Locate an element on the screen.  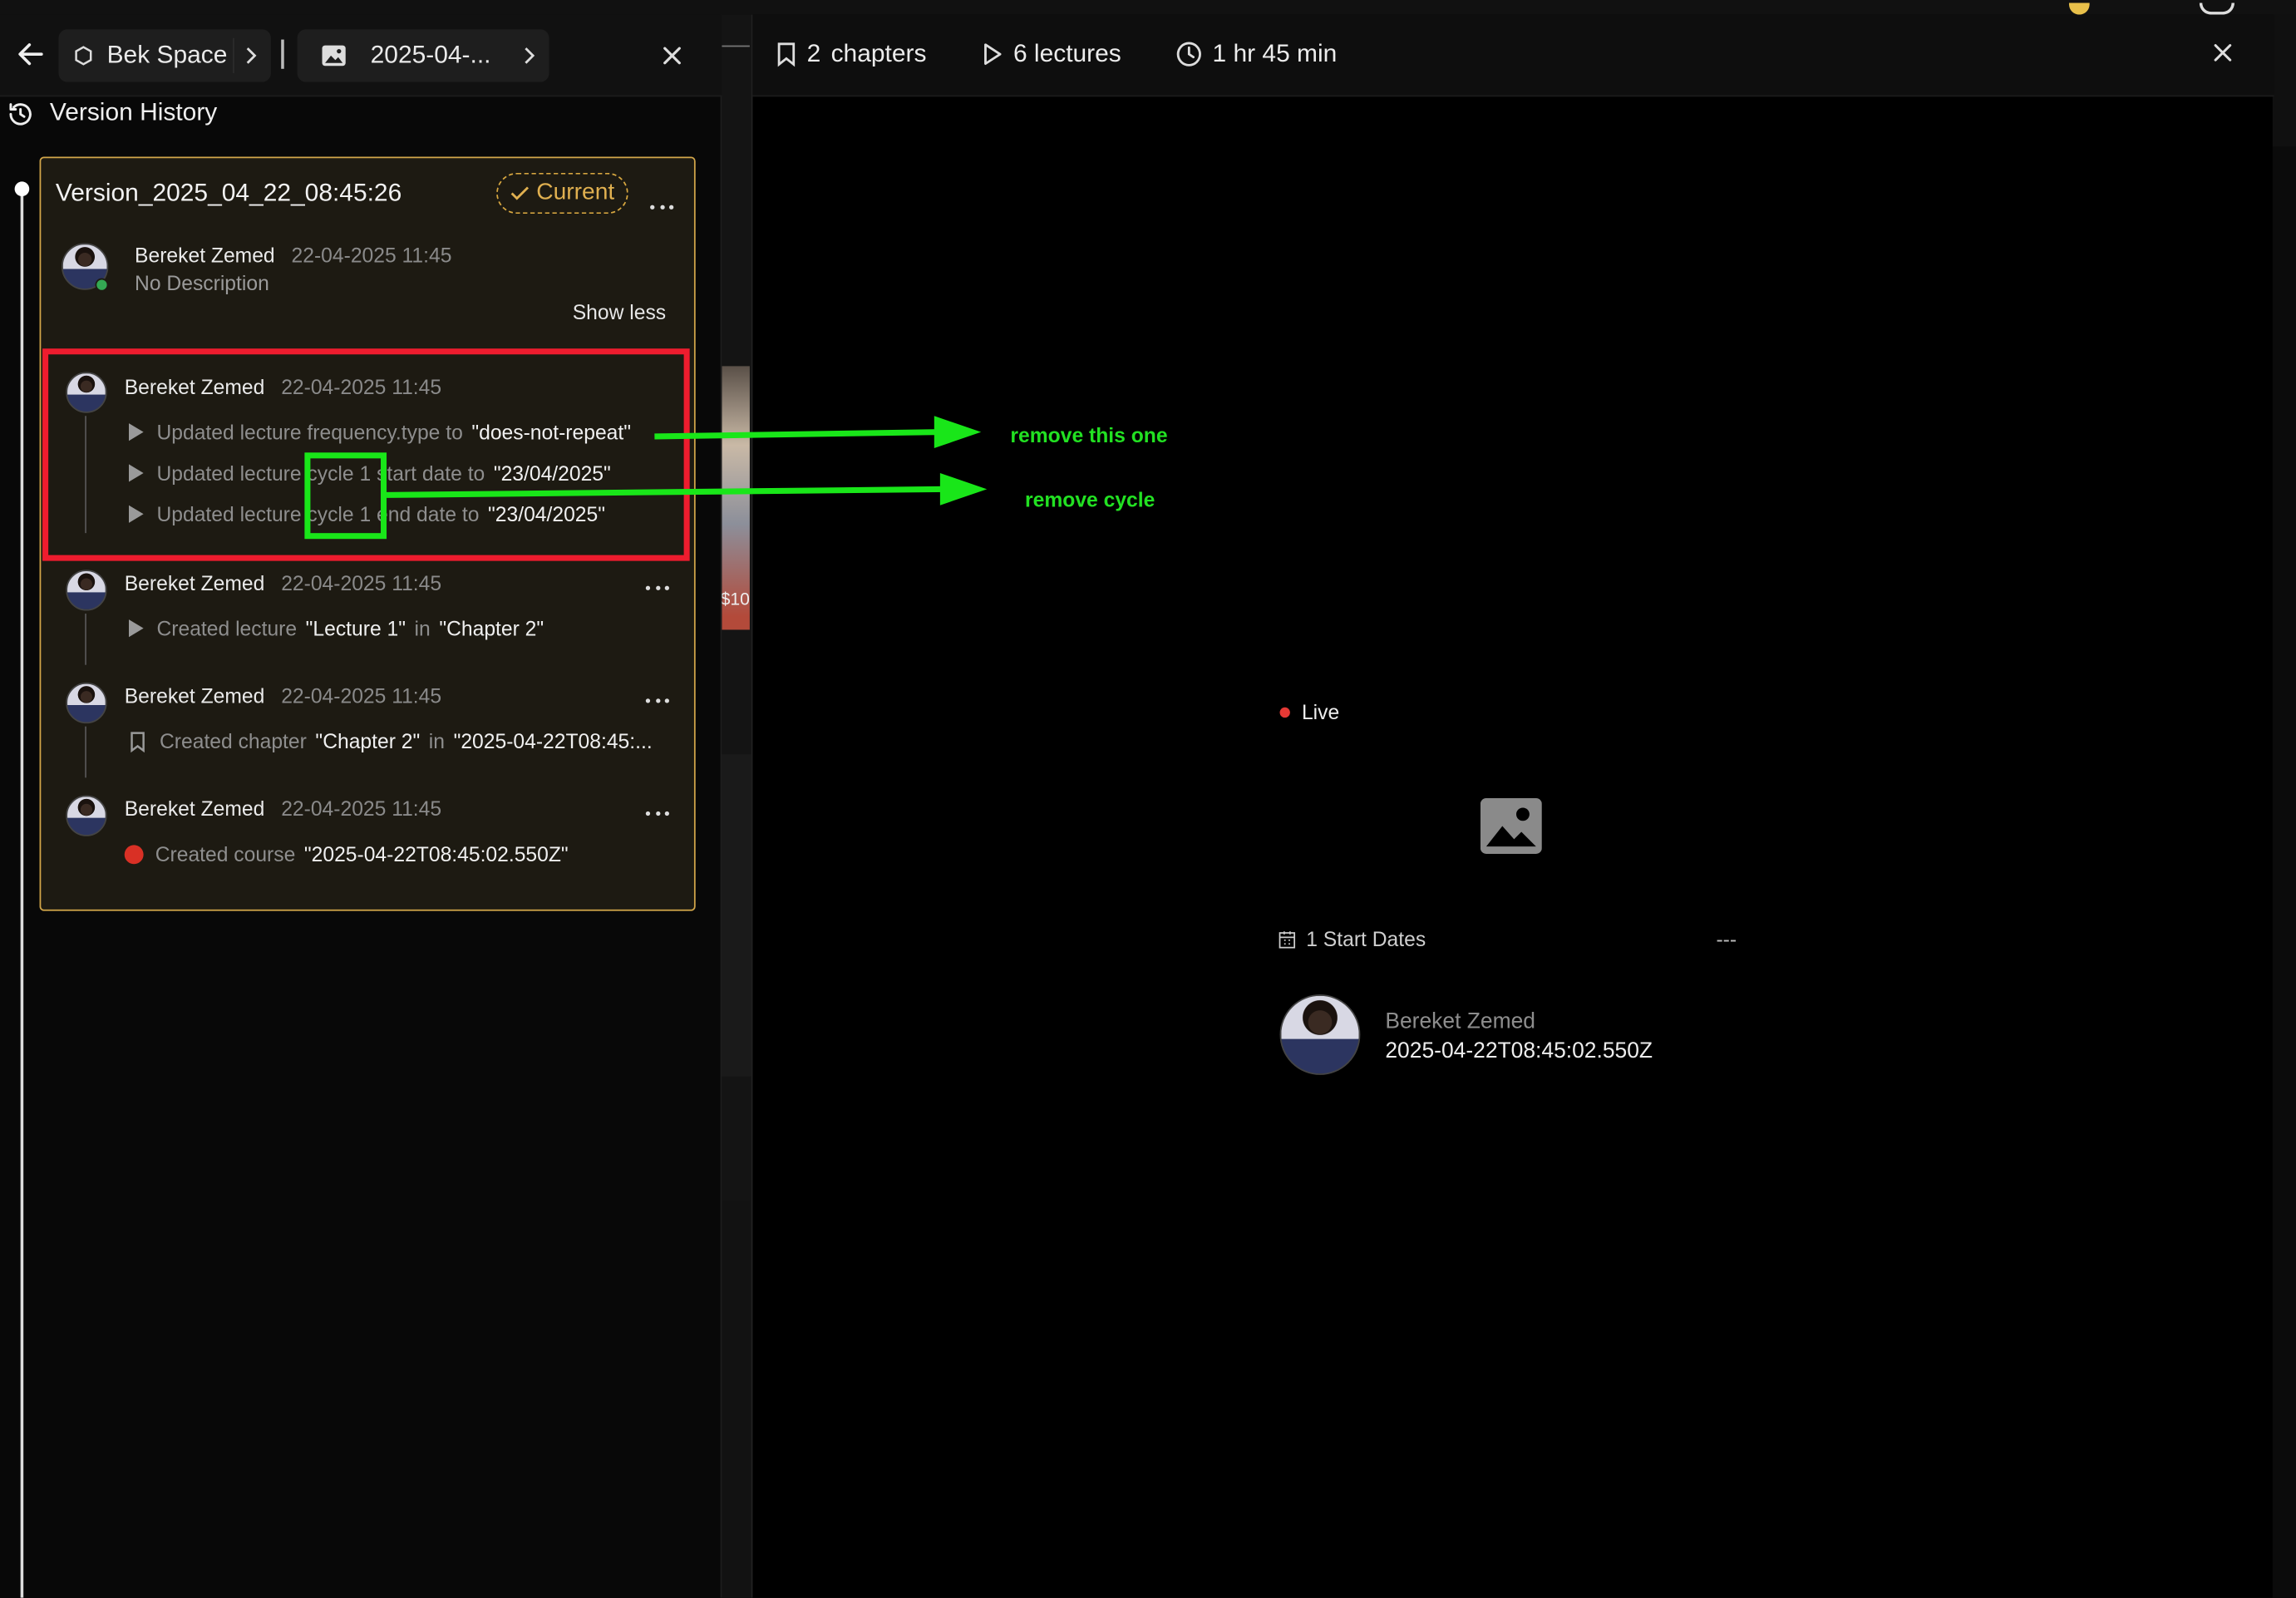
version-date: 22-04-2025 11:45 is located at coordinates (371, 255).